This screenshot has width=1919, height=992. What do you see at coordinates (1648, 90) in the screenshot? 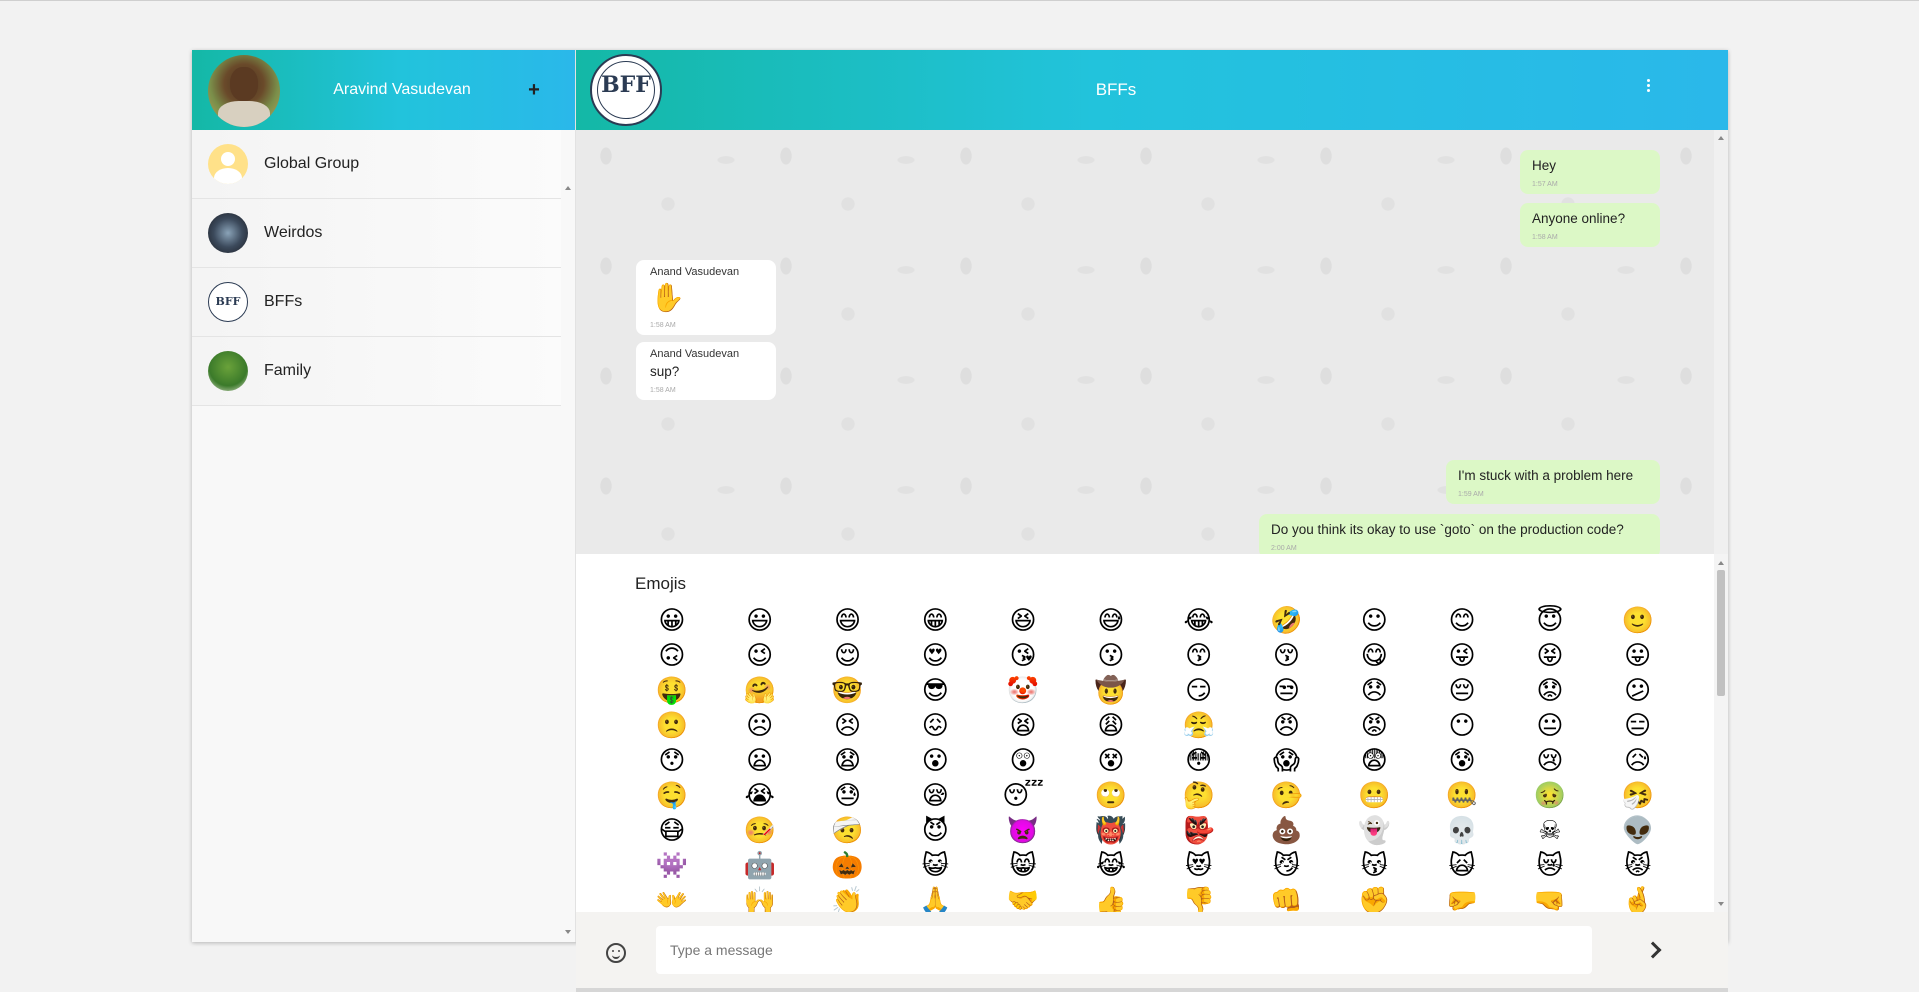
I see `more-vert-icon` at bounding box center [1648, 90].